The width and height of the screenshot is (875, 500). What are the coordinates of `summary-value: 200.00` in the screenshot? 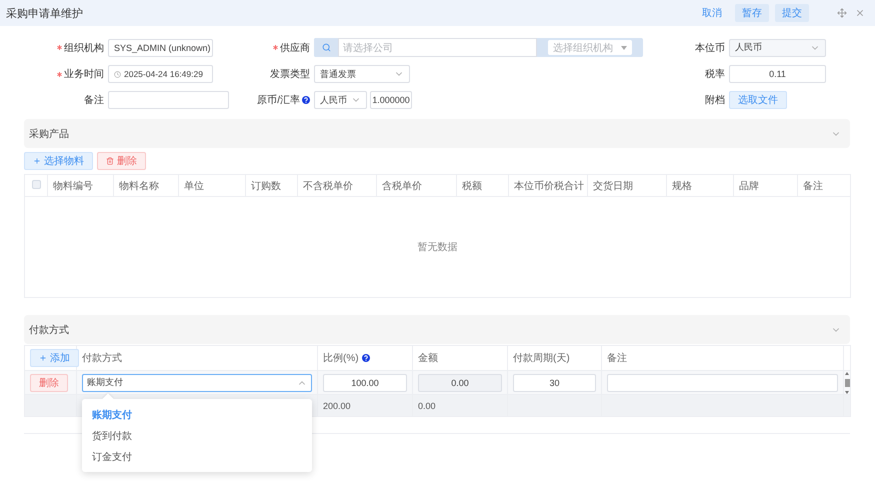 It's located at (337, 405).